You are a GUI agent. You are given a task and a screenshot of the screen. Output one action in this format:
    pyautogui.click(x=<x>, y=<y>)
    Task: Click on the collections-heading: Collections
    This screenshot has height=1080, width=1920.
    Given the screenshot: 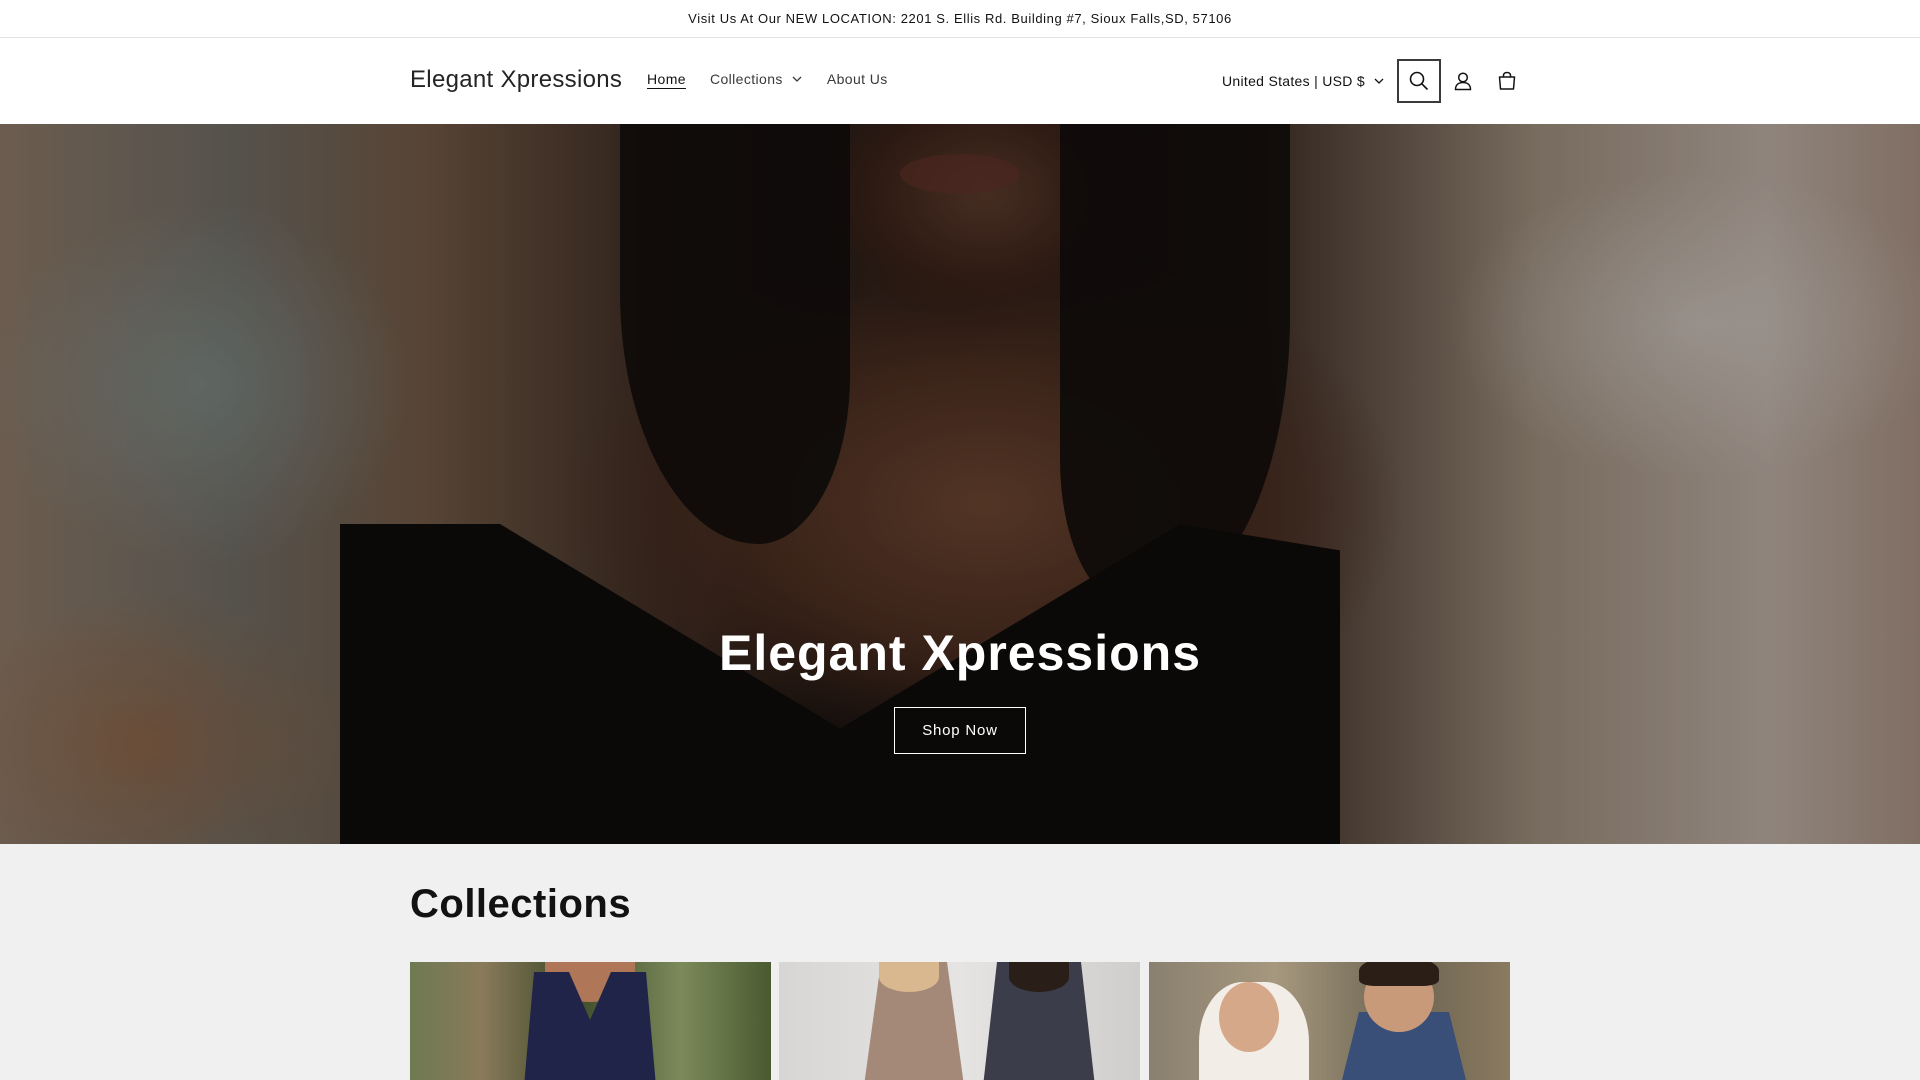 What is the action you would take?
    pyautogui.click(x=521, y=904)
    